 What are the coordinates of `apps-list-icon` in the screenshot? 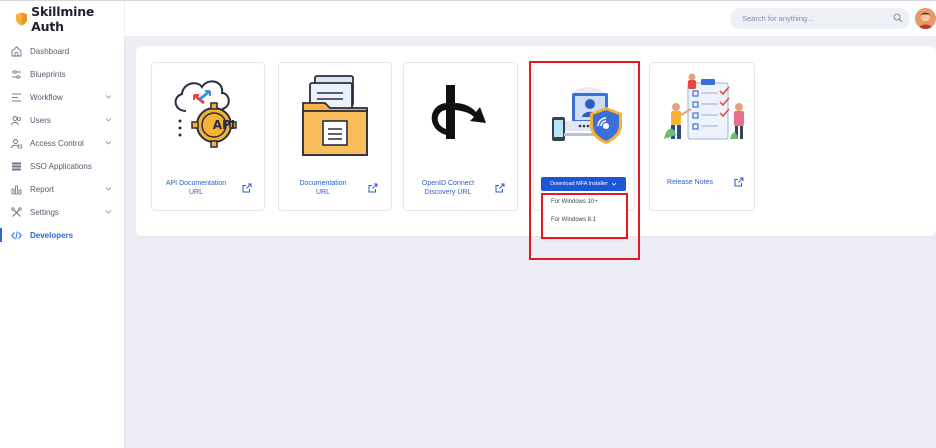 It's located at (16, 166).